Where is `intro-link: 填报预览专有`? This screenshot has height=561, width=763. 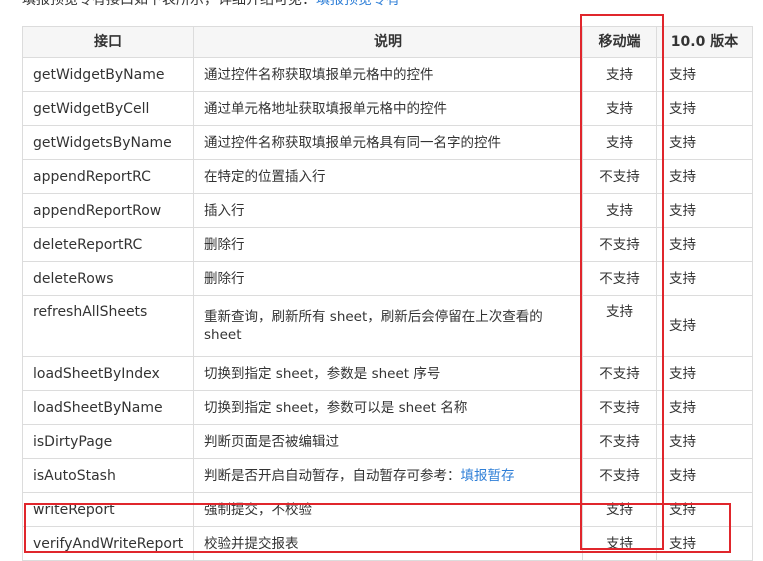 intro-link: 填报预览专有 is located at coordinates (358, 4).